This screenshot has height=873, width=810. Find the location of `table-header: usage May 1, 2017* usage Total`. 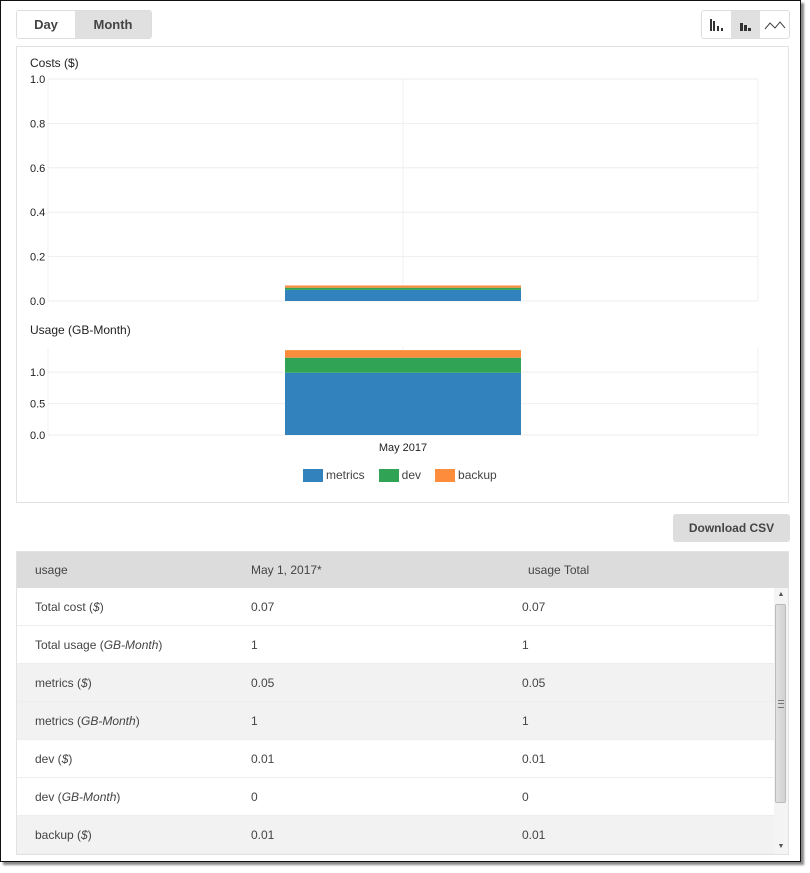

table-header: usage May 1, 2017* usage Total is located at coordinates (402, 570).